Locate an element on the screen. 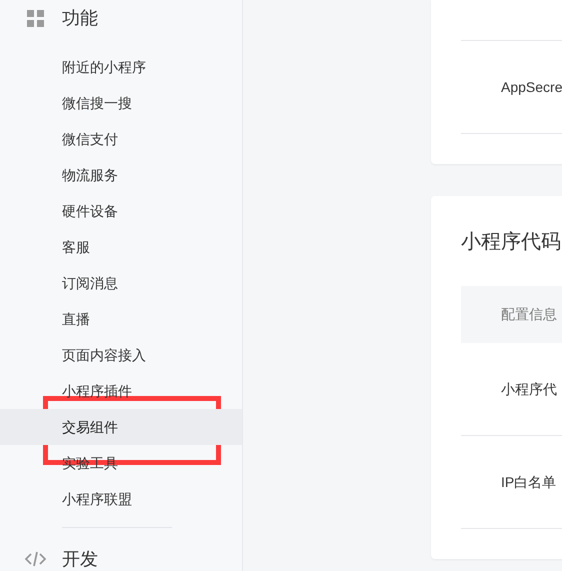  sidebar-item: 订阅消息 is located at coordinates (121, 283).